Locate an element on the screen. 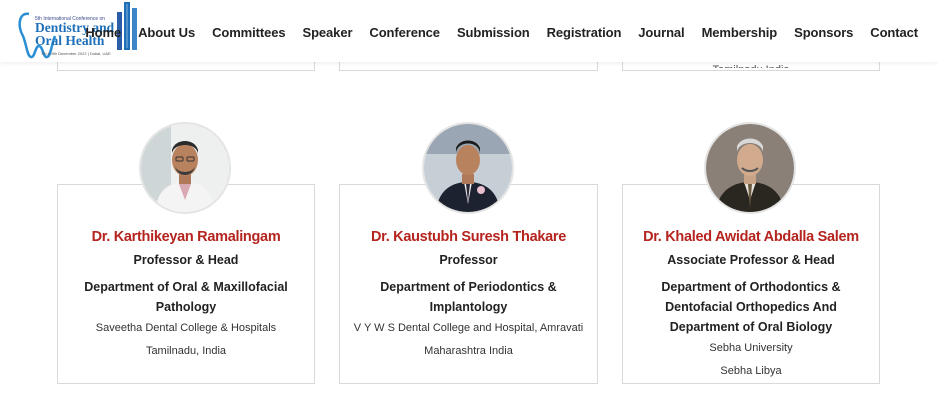 This screenshot has height=415, width=938. partial-location-text: Tamilnadu India is located at coordinates (751, 65).